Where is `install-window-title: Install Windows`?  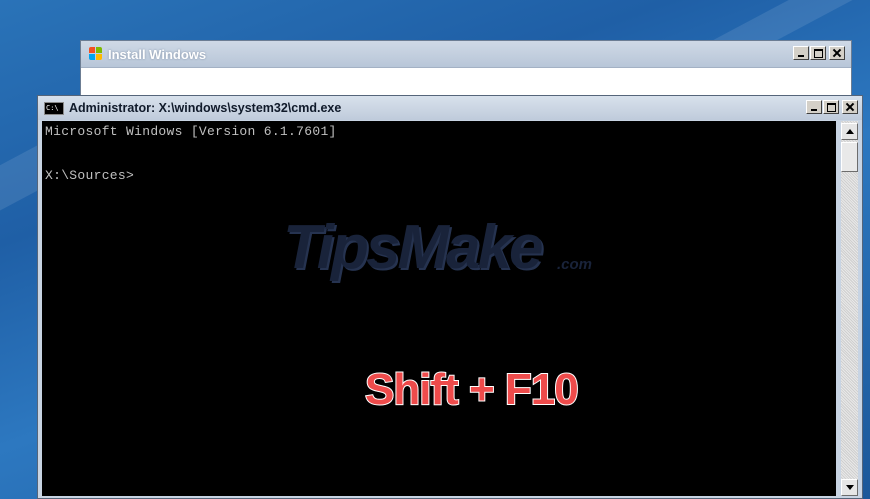 install-window-title: Install Windows is located at coordinates (157, 54).